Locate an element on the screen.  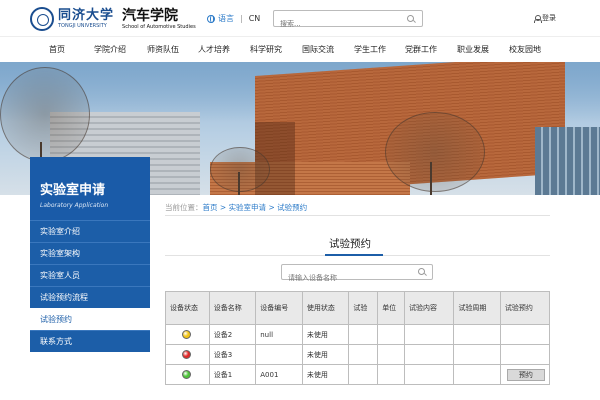
sidebar-item-booking-process: 试验预约流程 is located at coordinates (90, 297).